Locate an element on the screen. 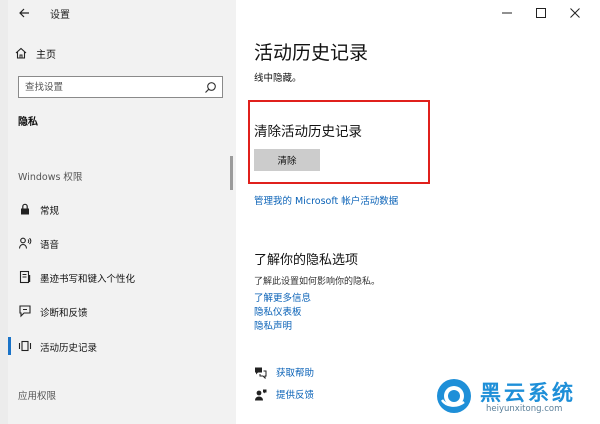 This screenshot has height=424, width=600. minimize-button is located at coordinates (507, 13).